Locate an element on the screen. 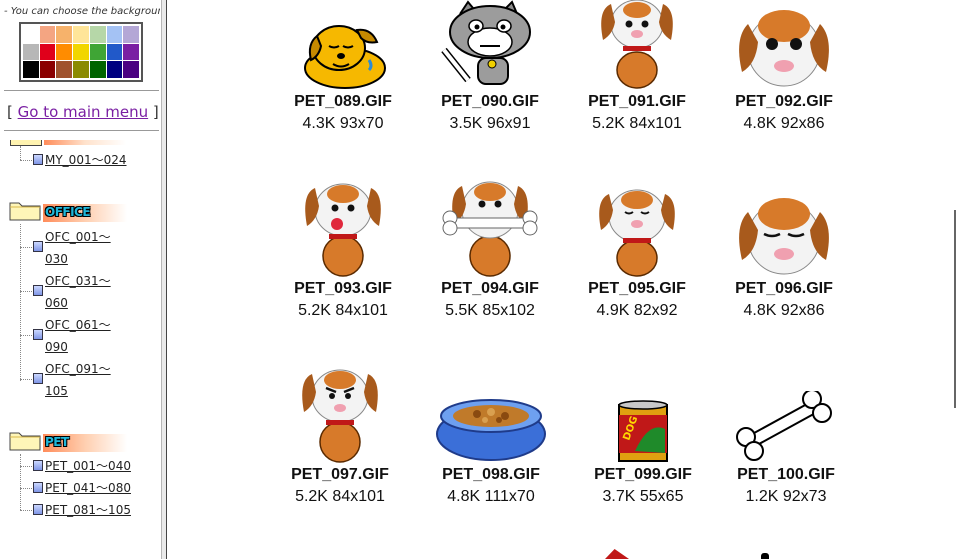 This screenshot has width=958, height=559. file-info: 4.3K 93x70 is located at coordinates (343, 123).